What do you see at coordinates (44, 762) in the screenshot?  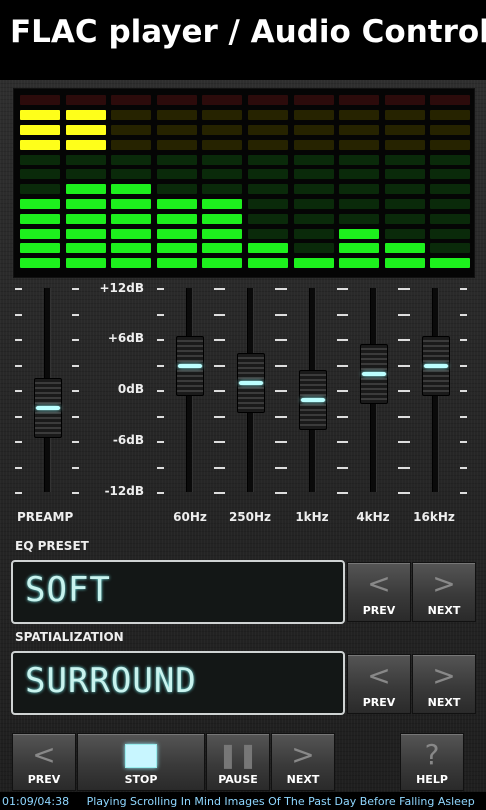 I see `transport-prev-button: < PREV` at bounding box center [44, 762].